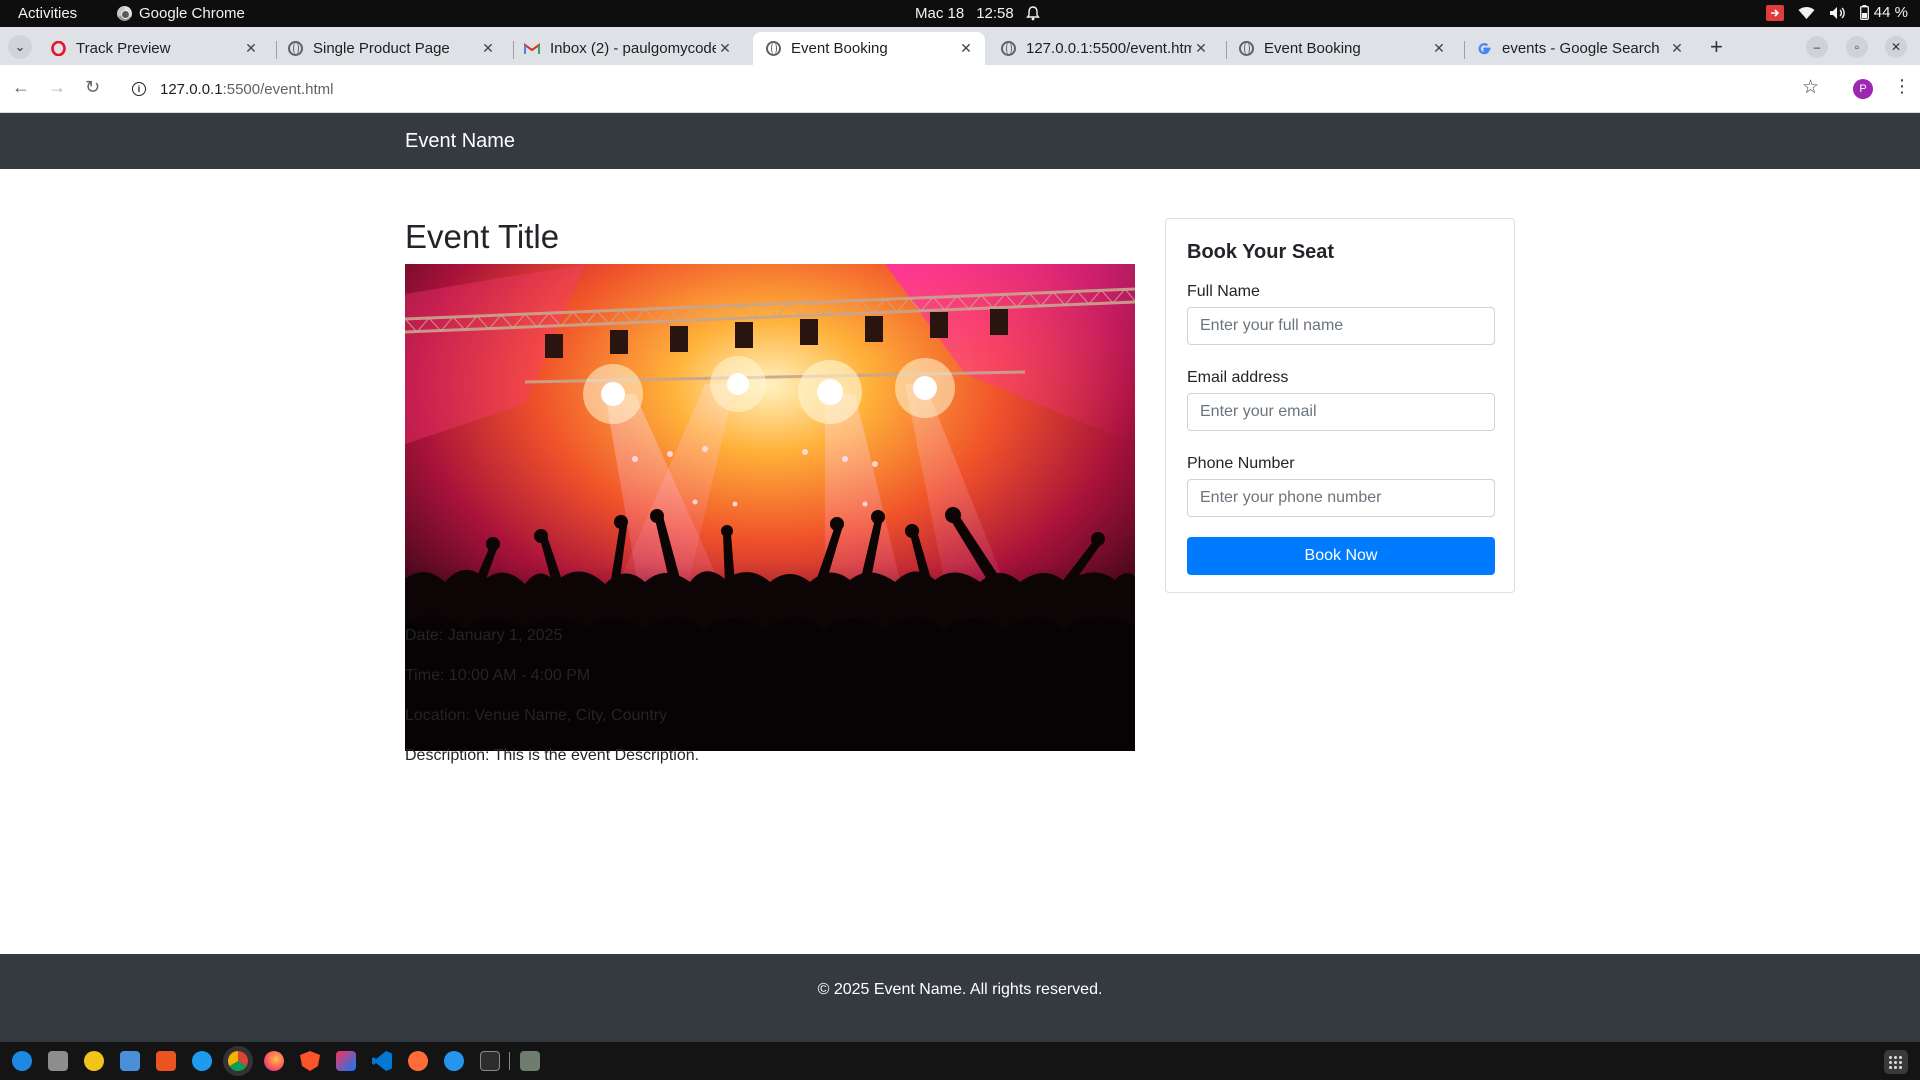 The height and width of the screenshot is (1080, 1920). Describe the element at coordinates (960, 141) in the screenshot. I see `site-navbar: Event Name` at that location.